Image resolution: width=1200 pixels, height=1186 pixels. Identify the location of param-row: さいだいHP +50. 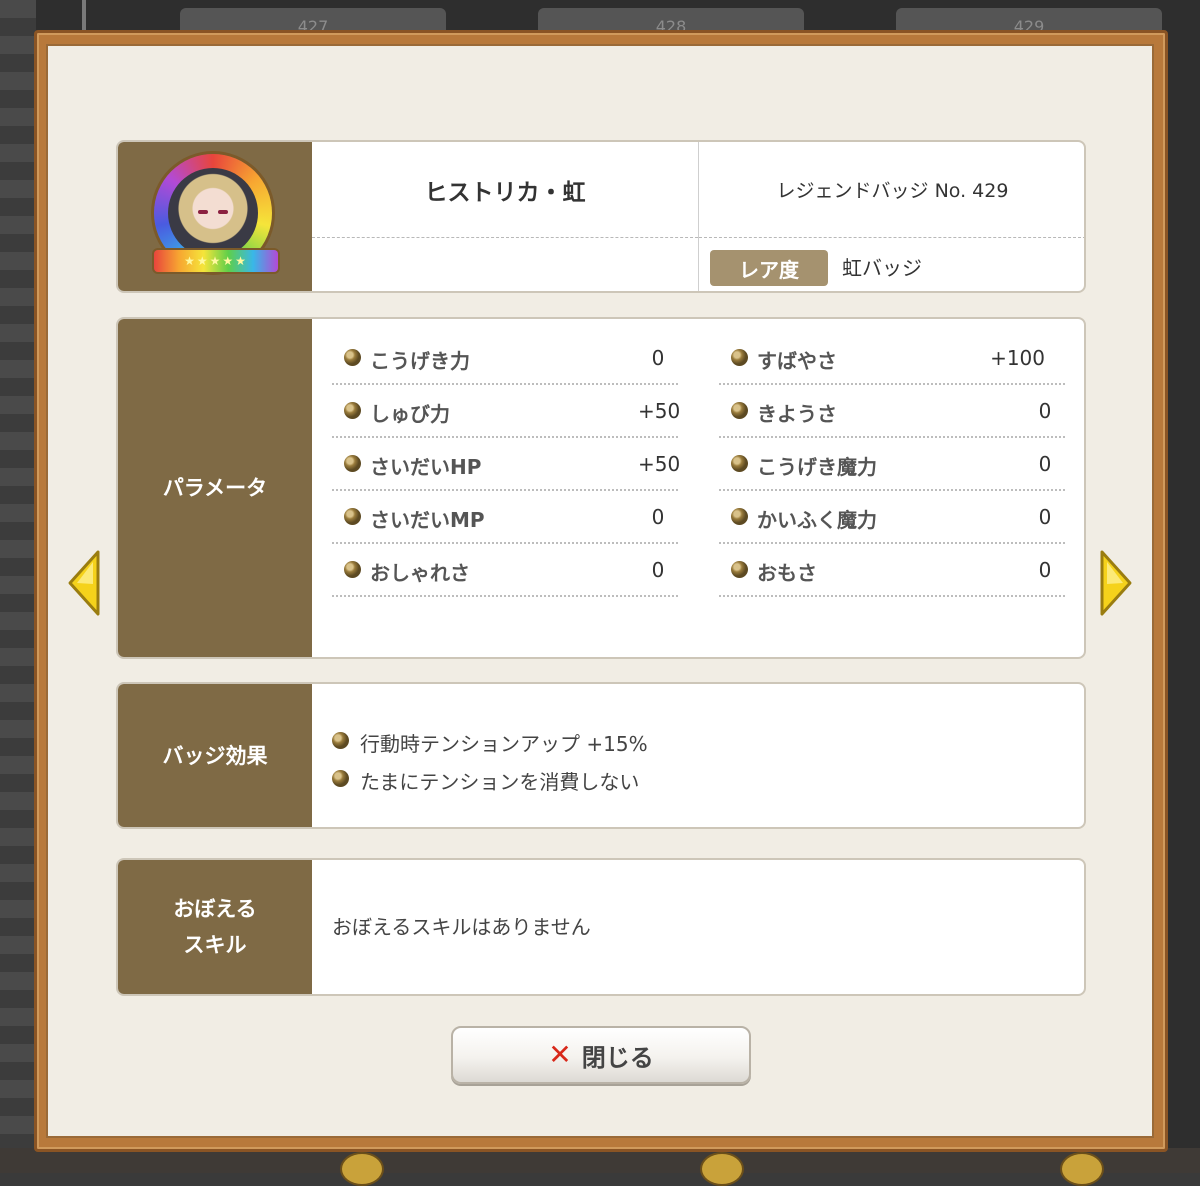
(506, 465).